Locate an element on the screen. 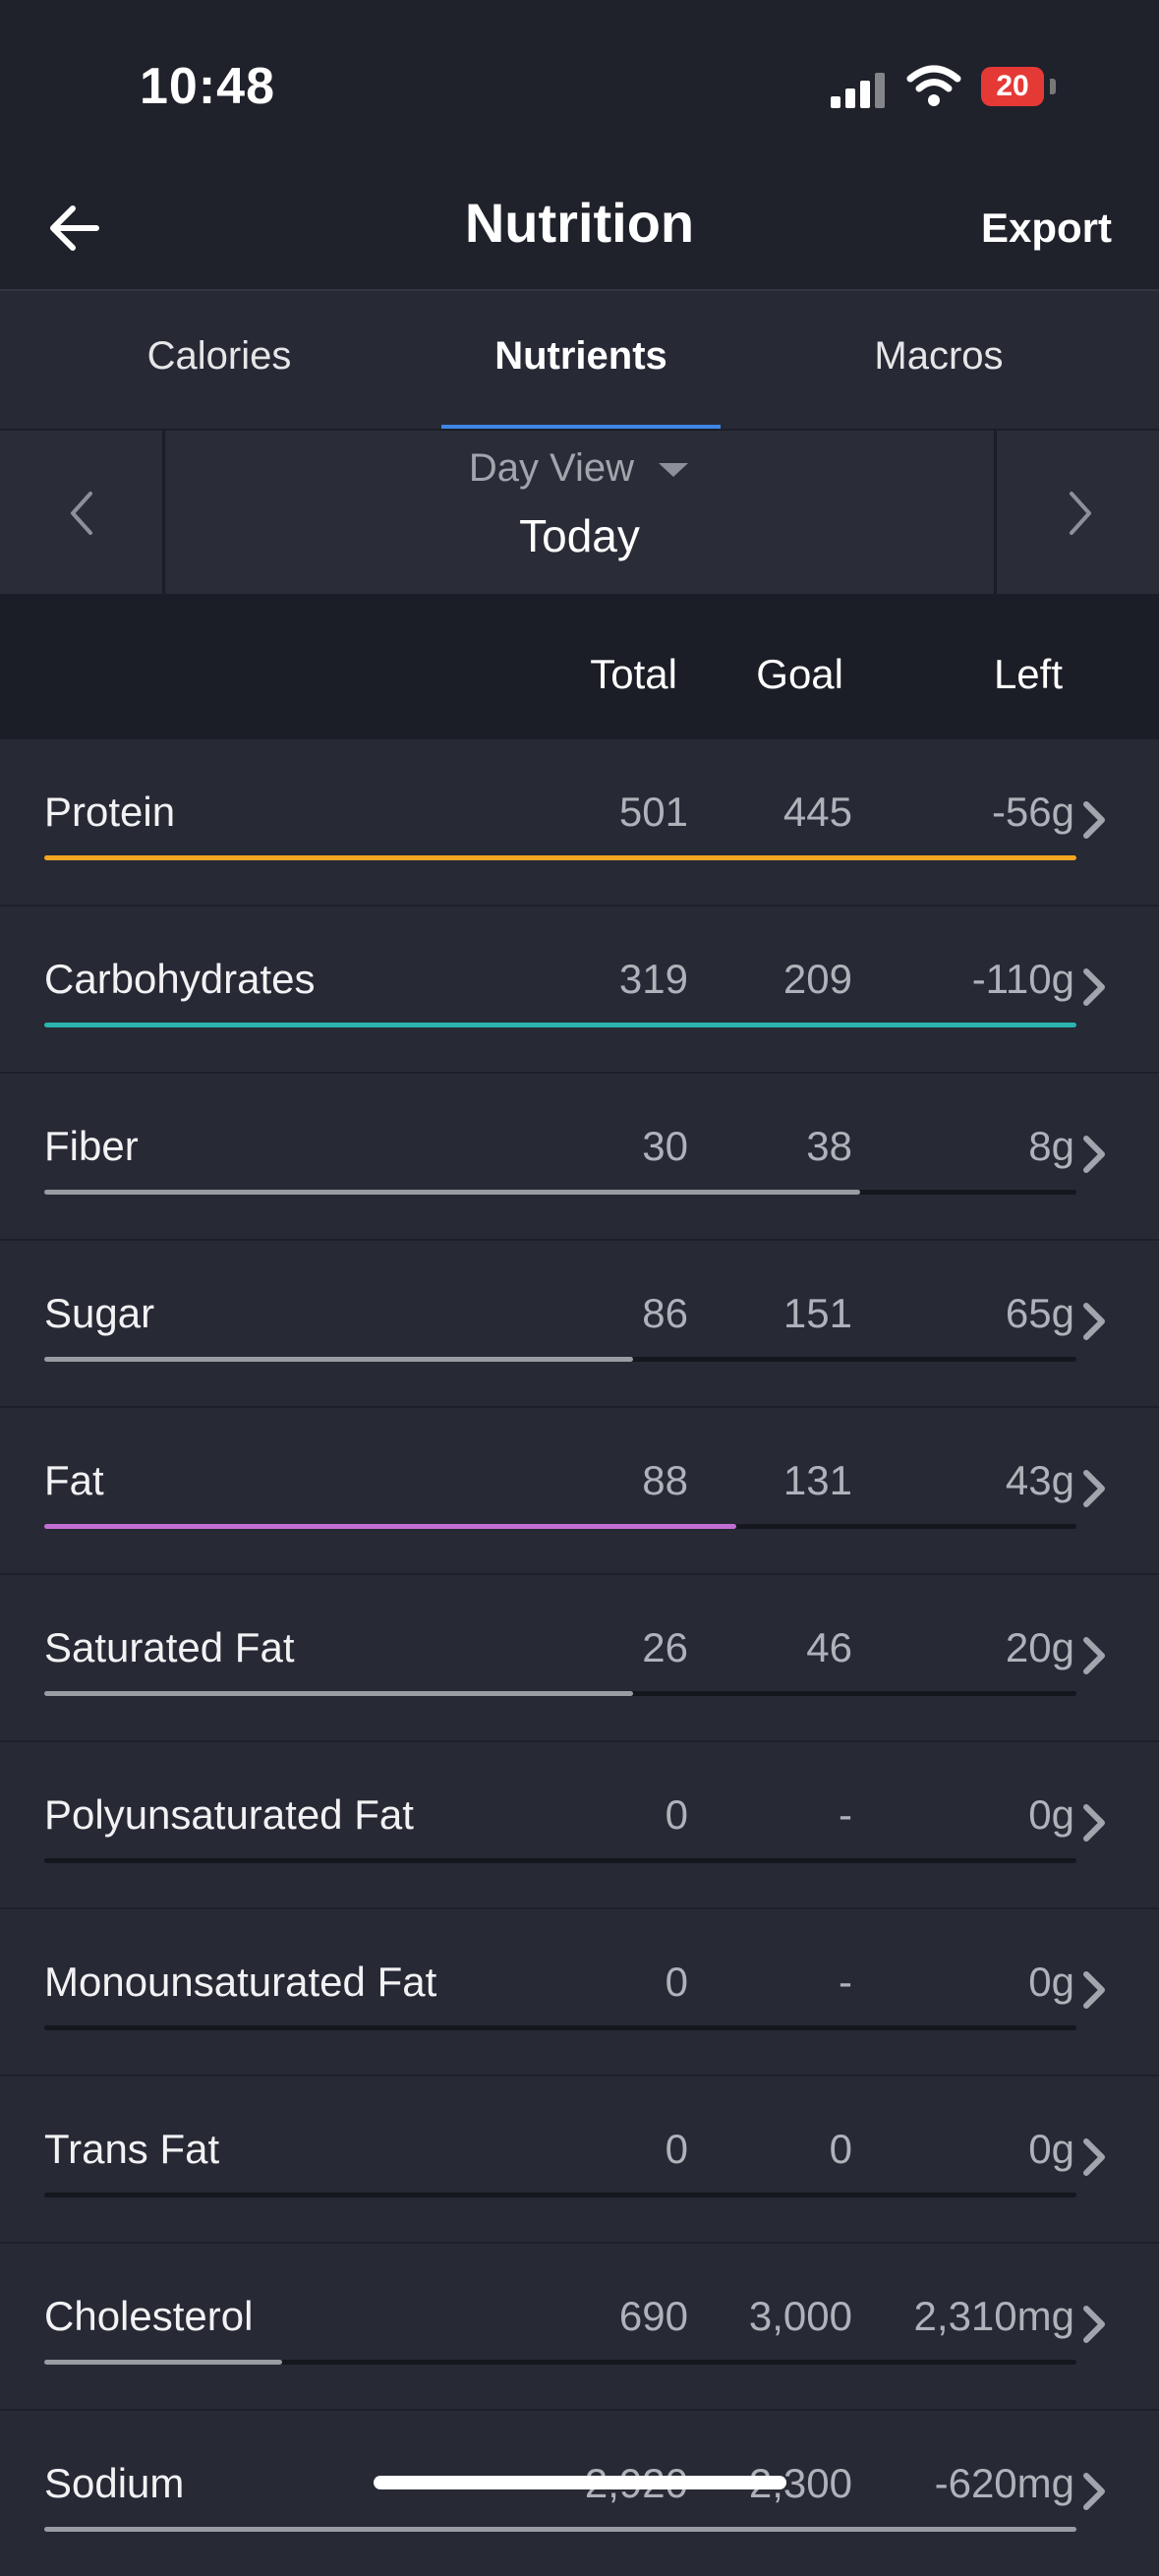 The width and height of the screenshot is (1159, 2576). nutrient-name: Fat is located at coordinates (74, 1480).